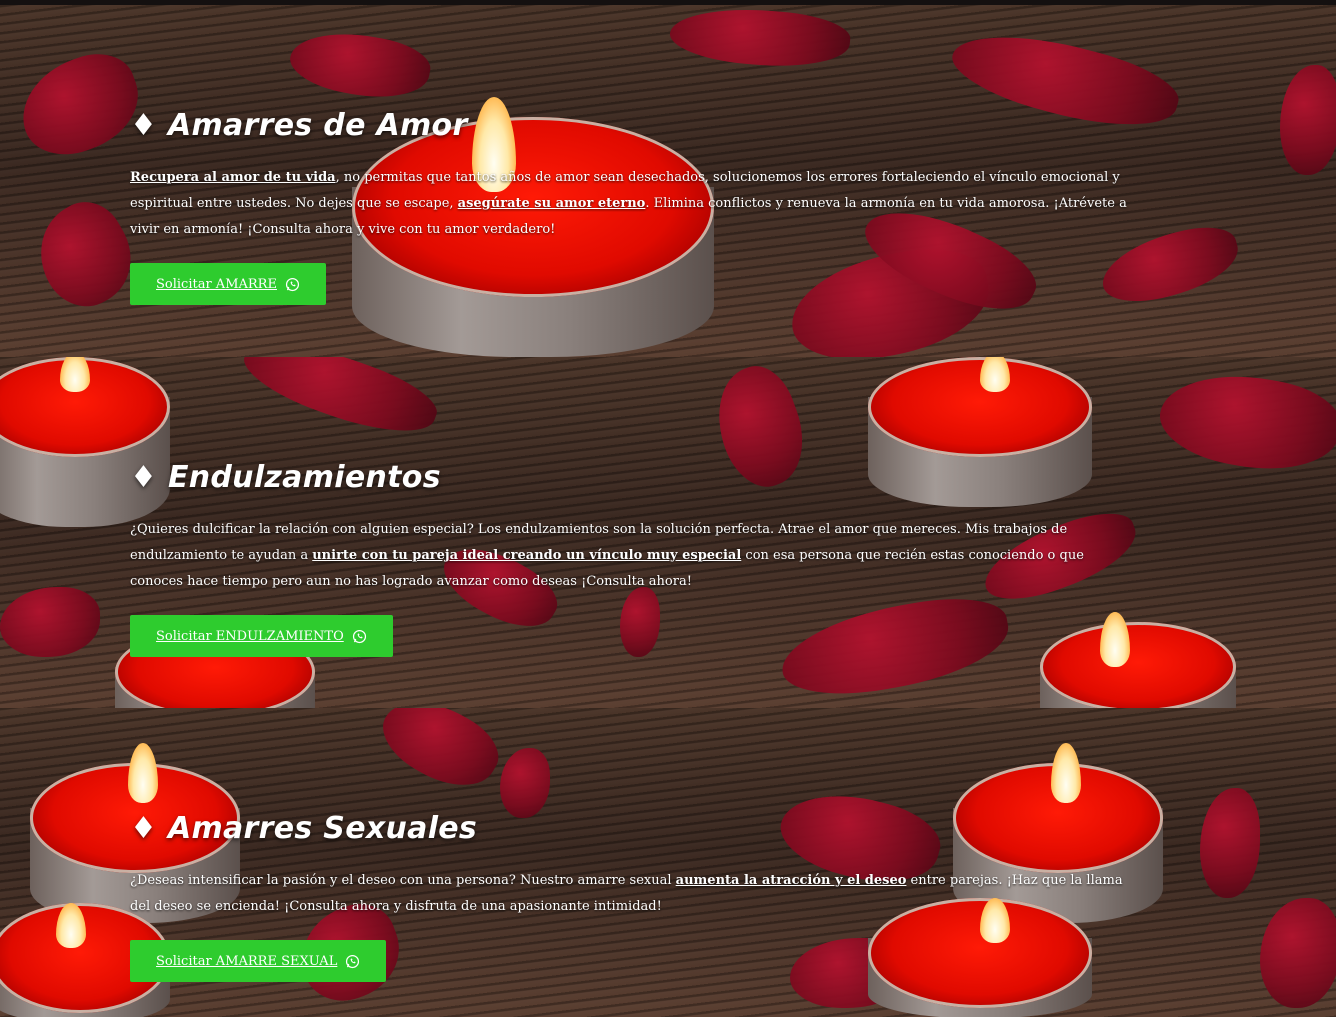  Describe the element at coordinates (250, 636) in the screenshot. I see `button-label: Solicitar ENDULZAMIENTO` at that location.